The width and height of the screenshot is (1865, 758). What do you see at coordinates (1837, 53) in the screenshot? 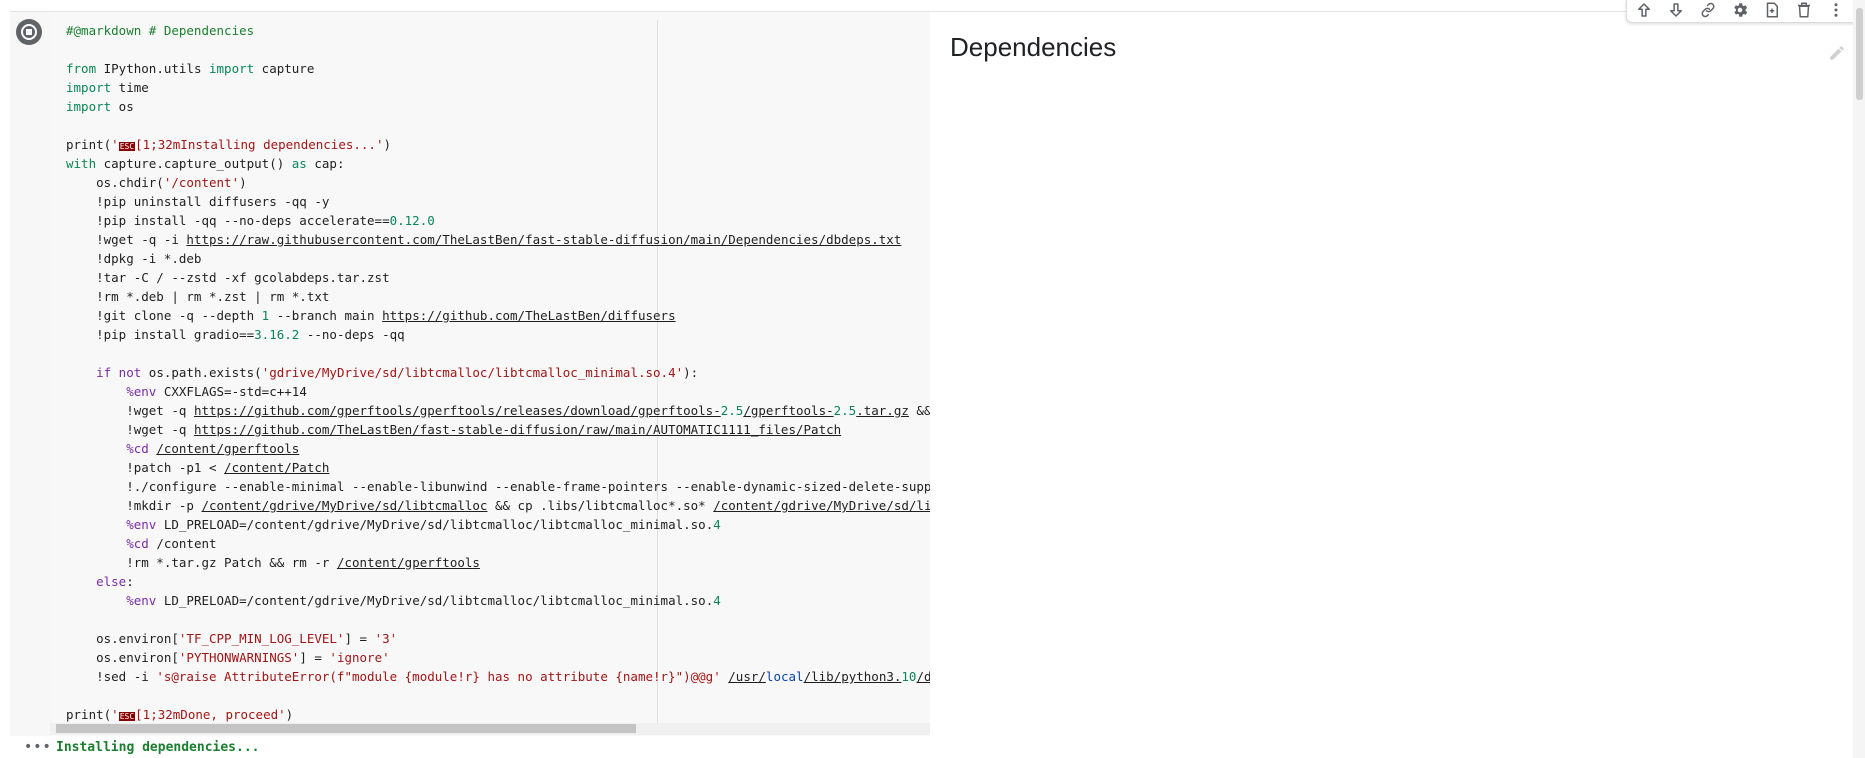
I see `edit-pencil-icon` at bounding box center [1837, 53].